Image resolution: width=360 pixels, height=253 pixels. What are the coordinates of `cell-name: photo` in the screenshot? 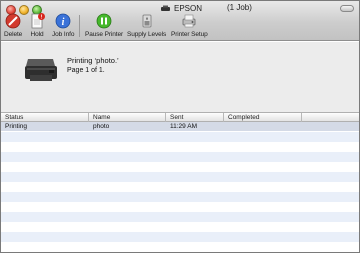 It's located at (101, 126).